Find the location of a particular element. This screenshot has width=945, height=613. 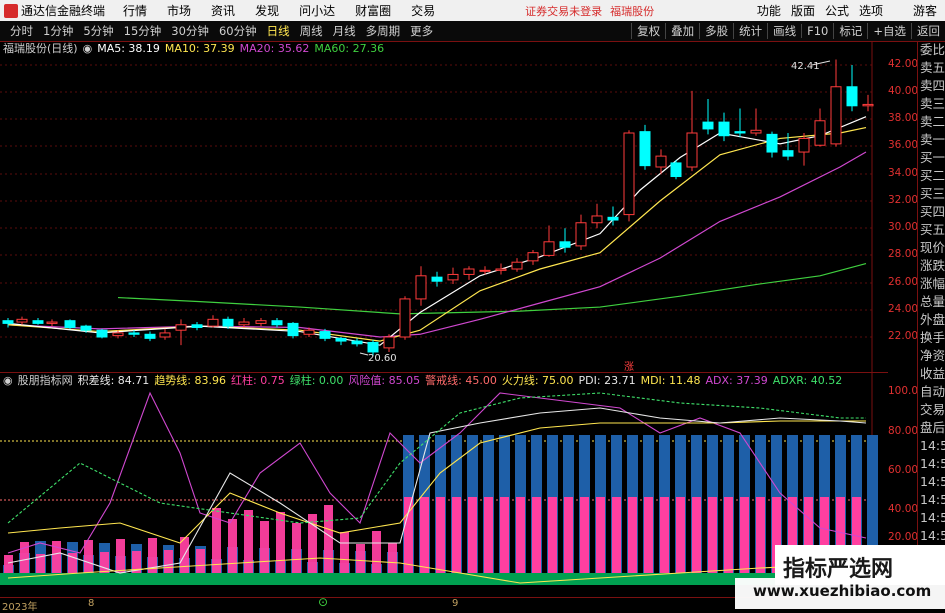

scroll-down-icon: ⊙ is located at coordinates (323, 602).